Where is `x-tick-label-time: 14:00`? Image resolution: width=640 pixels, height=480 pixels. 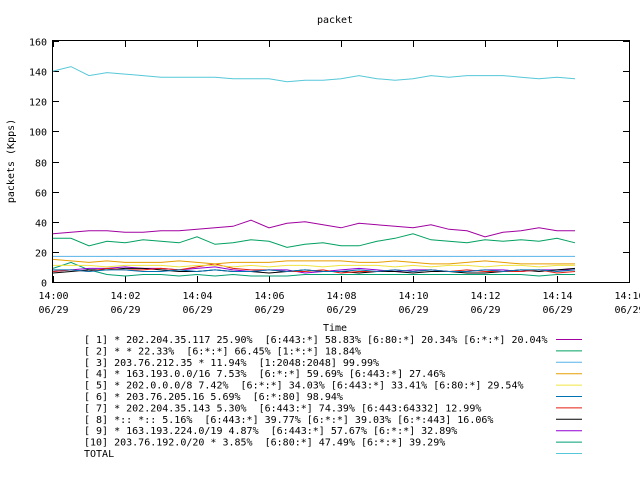
x-tick-label-time: 14:00 is located at coordinates (53, 296).